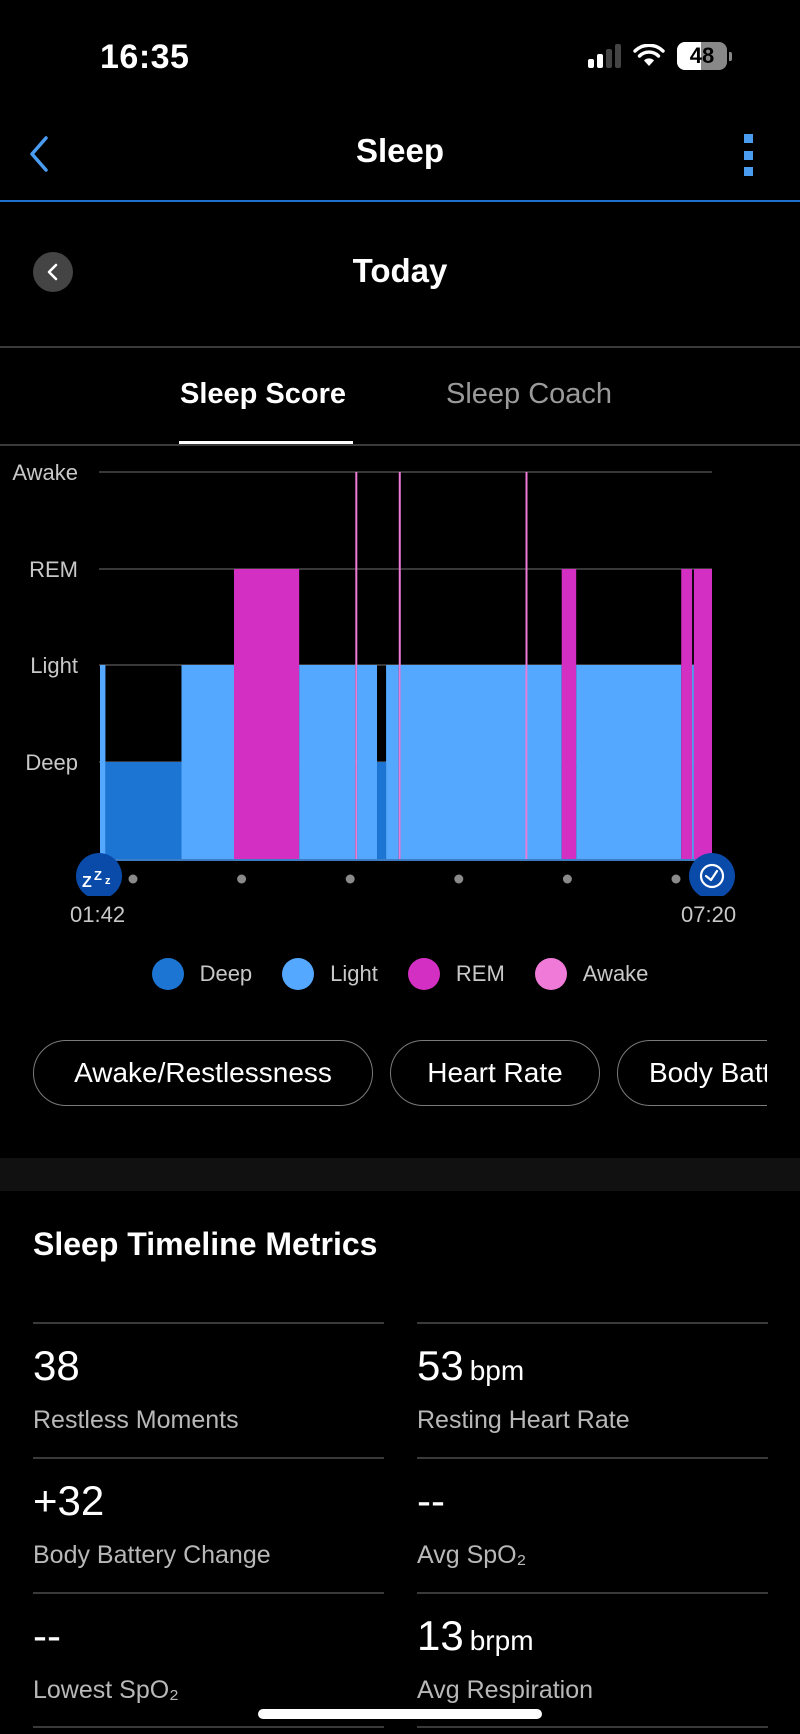 This screenshot has width=800, height=1734. Describe the element at coordinates (615, 973) in the screenshot. I see `legend-label: Awake` at that location.